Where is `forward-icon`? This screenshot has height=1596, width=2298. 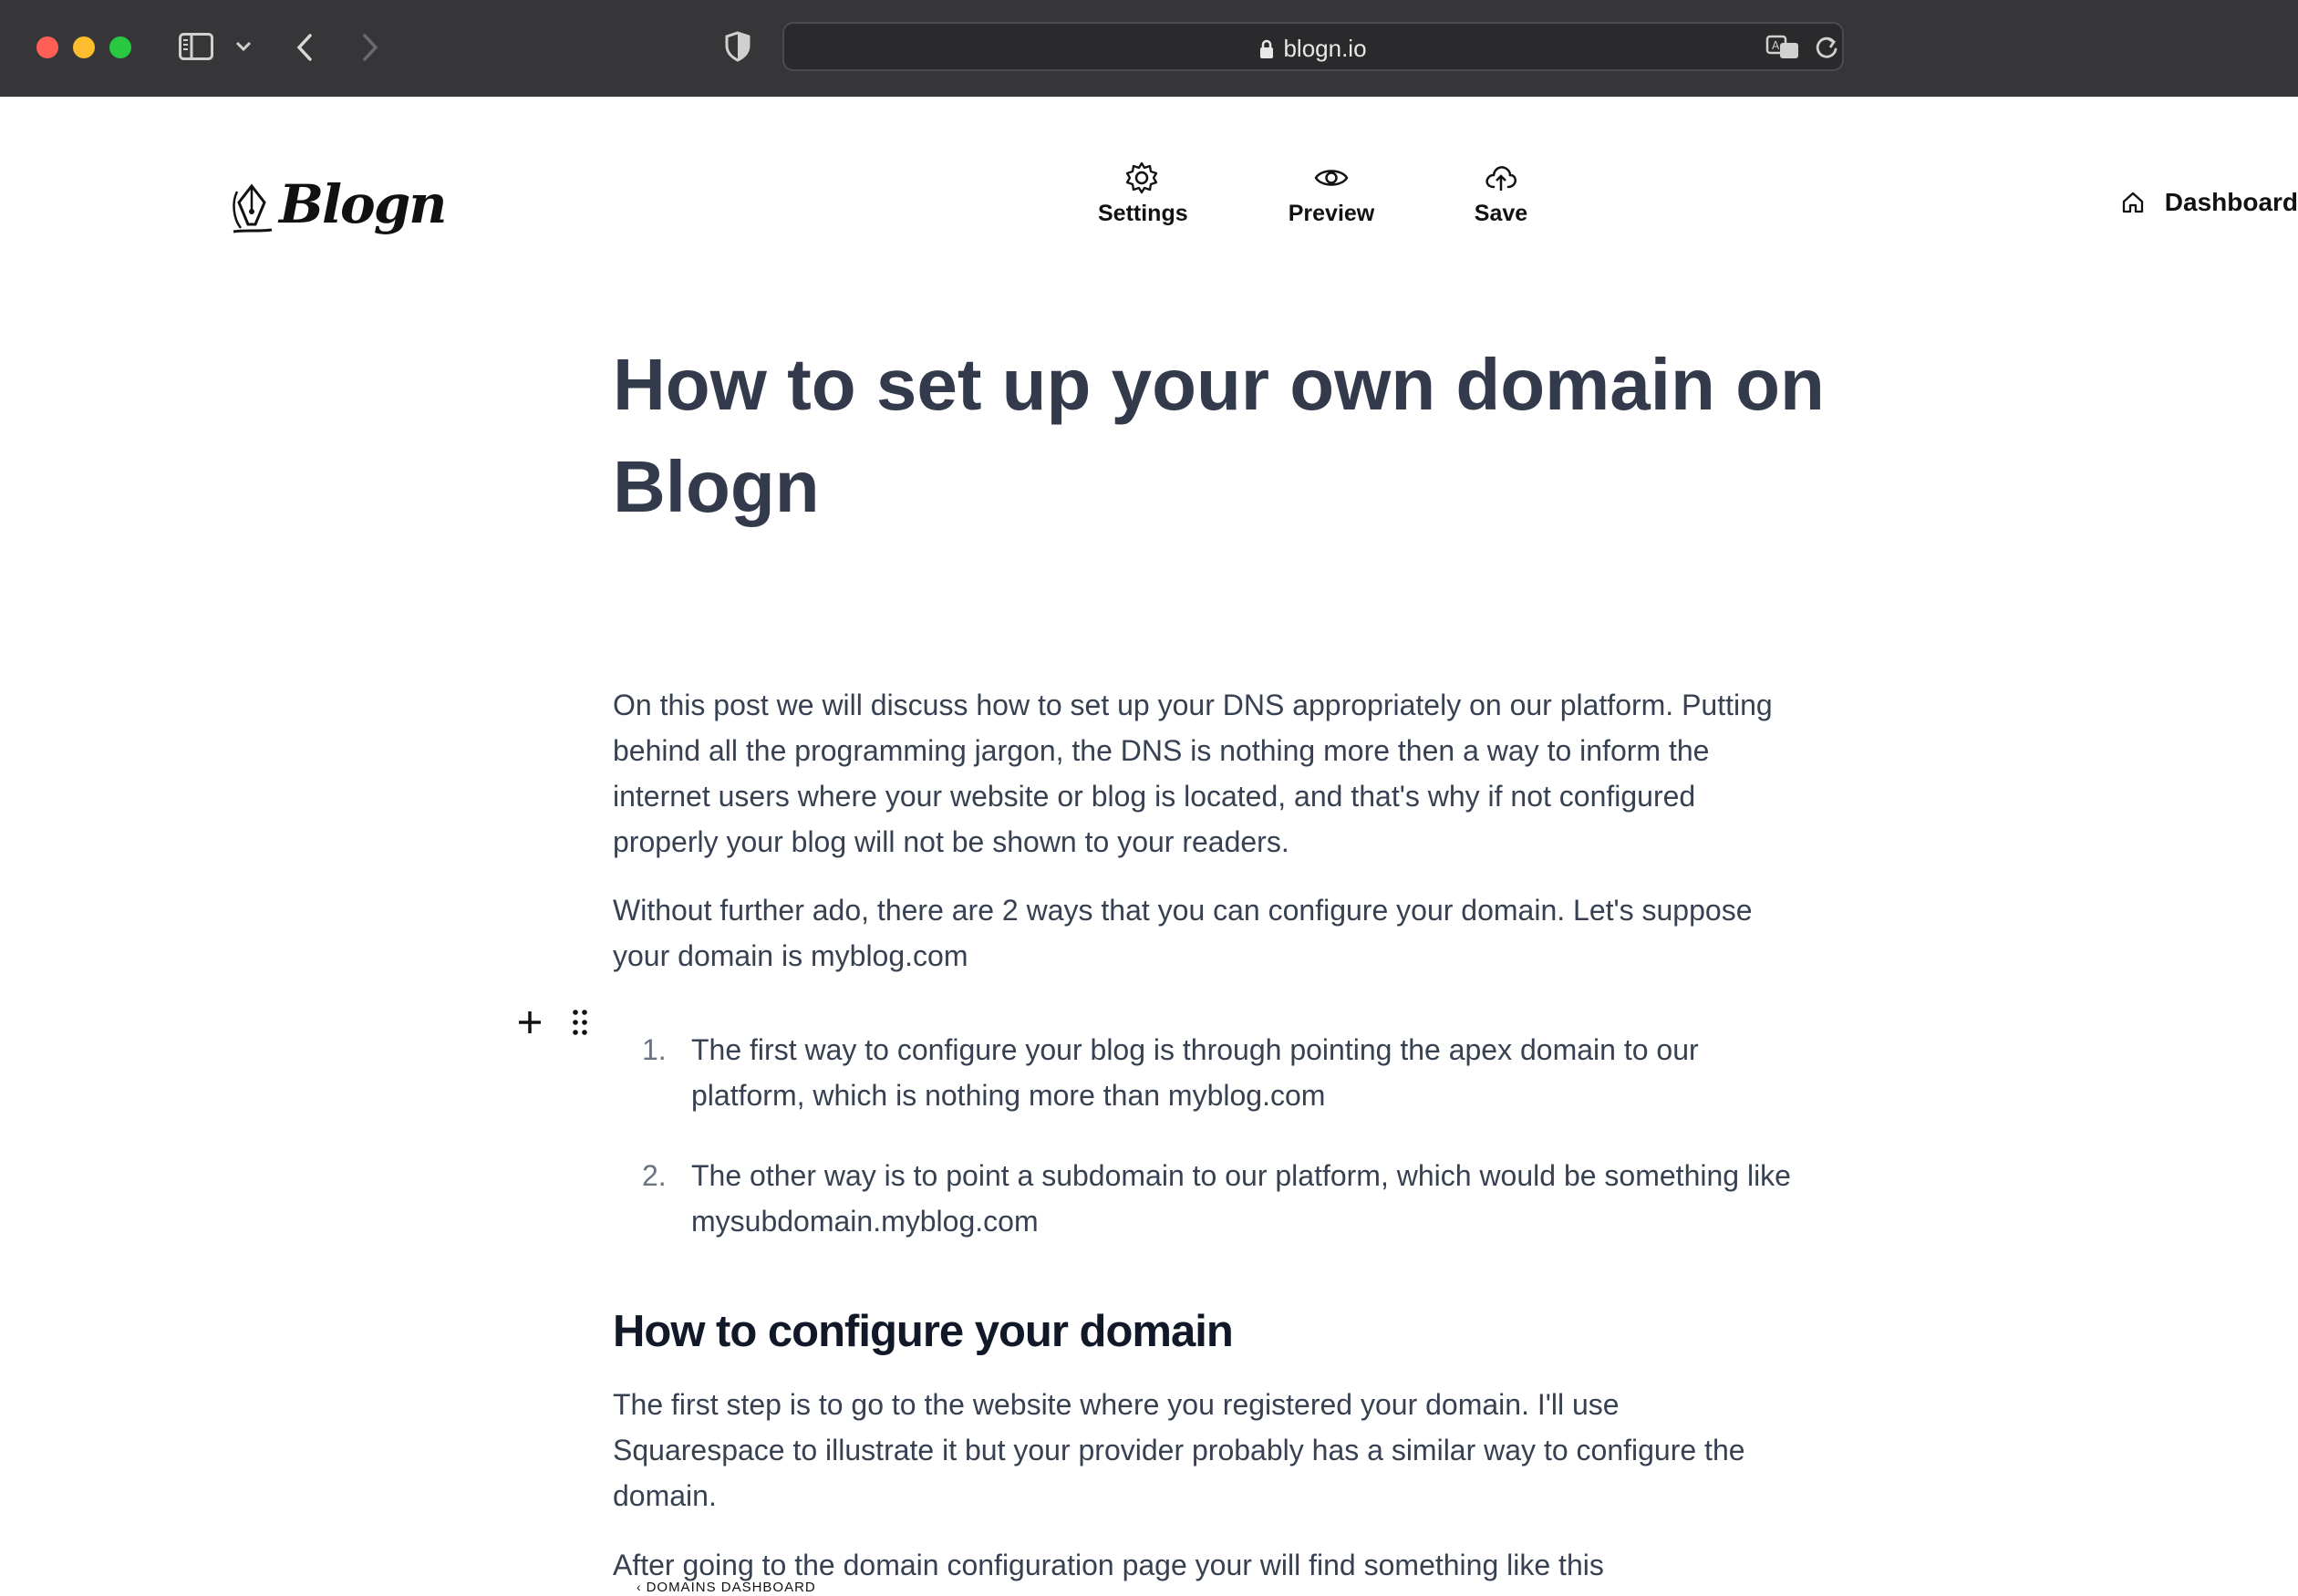
forward-icon is located at coordinates (370, 50).